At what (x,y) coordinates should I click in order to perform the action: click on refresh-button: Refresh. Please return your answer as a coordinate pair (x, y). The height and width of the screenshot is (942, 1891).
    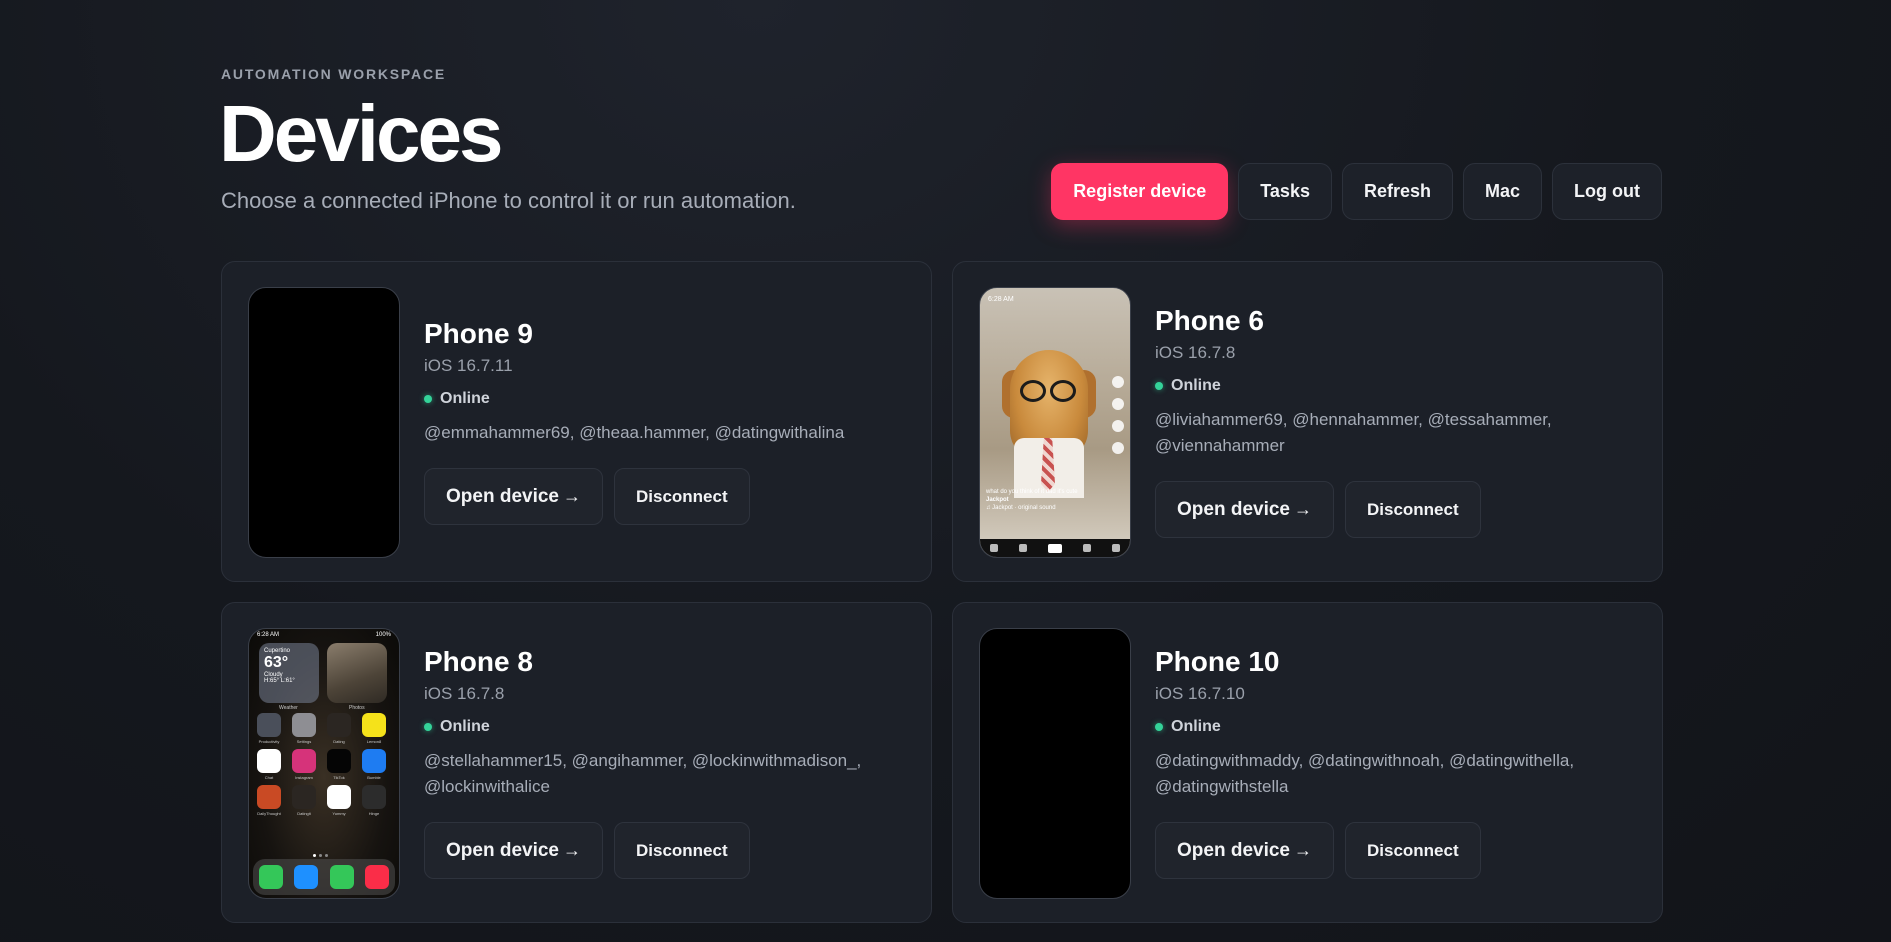
    Looking at the image, I should click on (1397, 191).